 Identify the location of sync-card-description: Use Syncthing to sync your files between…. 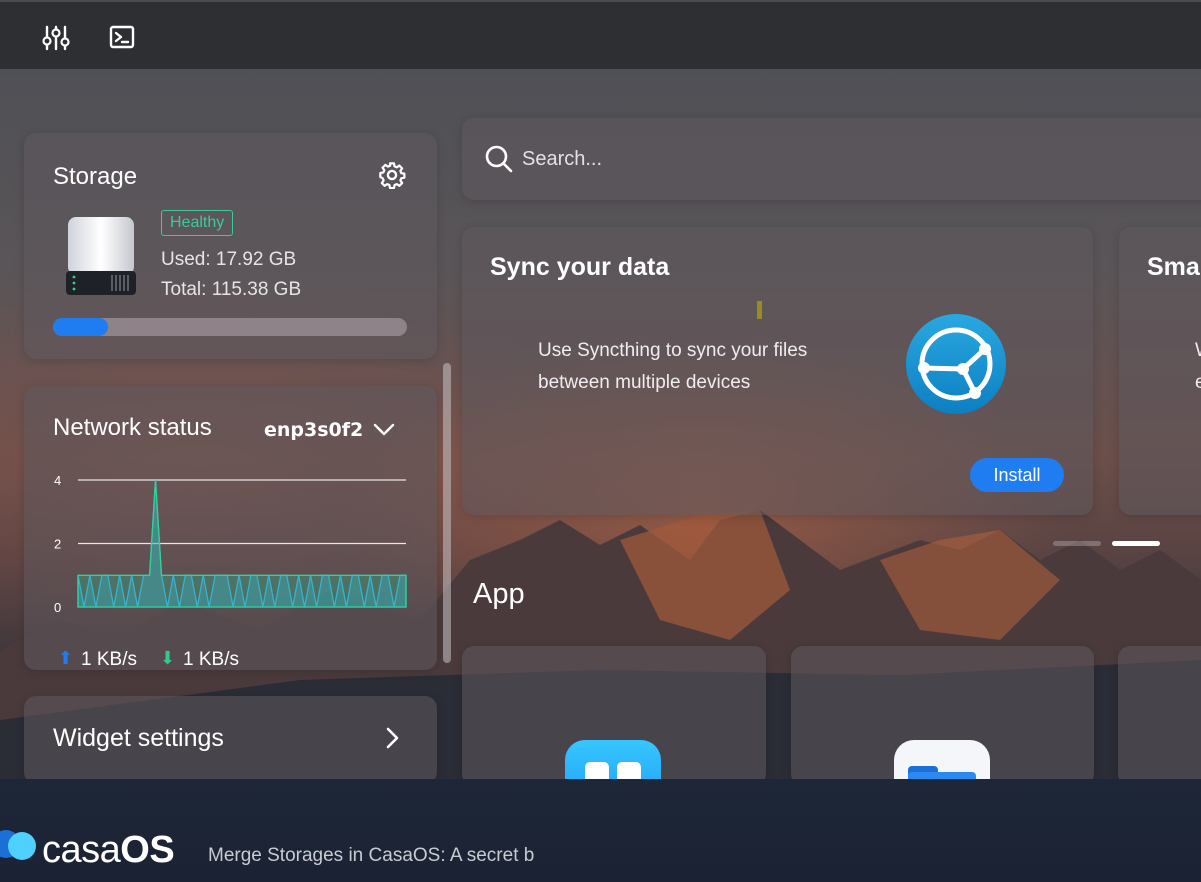
(673, 366).